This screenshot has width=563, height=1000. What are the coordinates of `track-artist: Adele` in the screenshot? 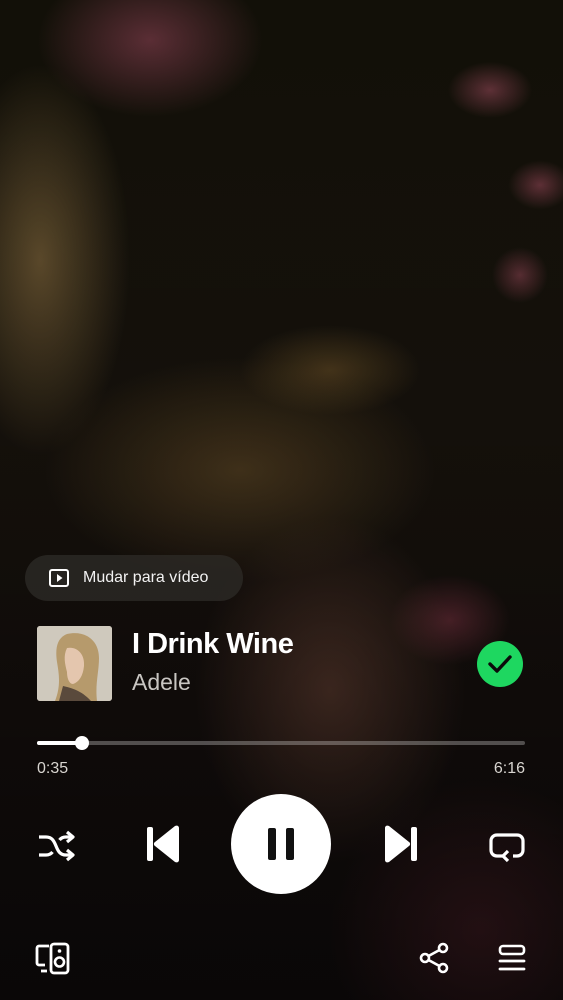 It's located at (161, 682).